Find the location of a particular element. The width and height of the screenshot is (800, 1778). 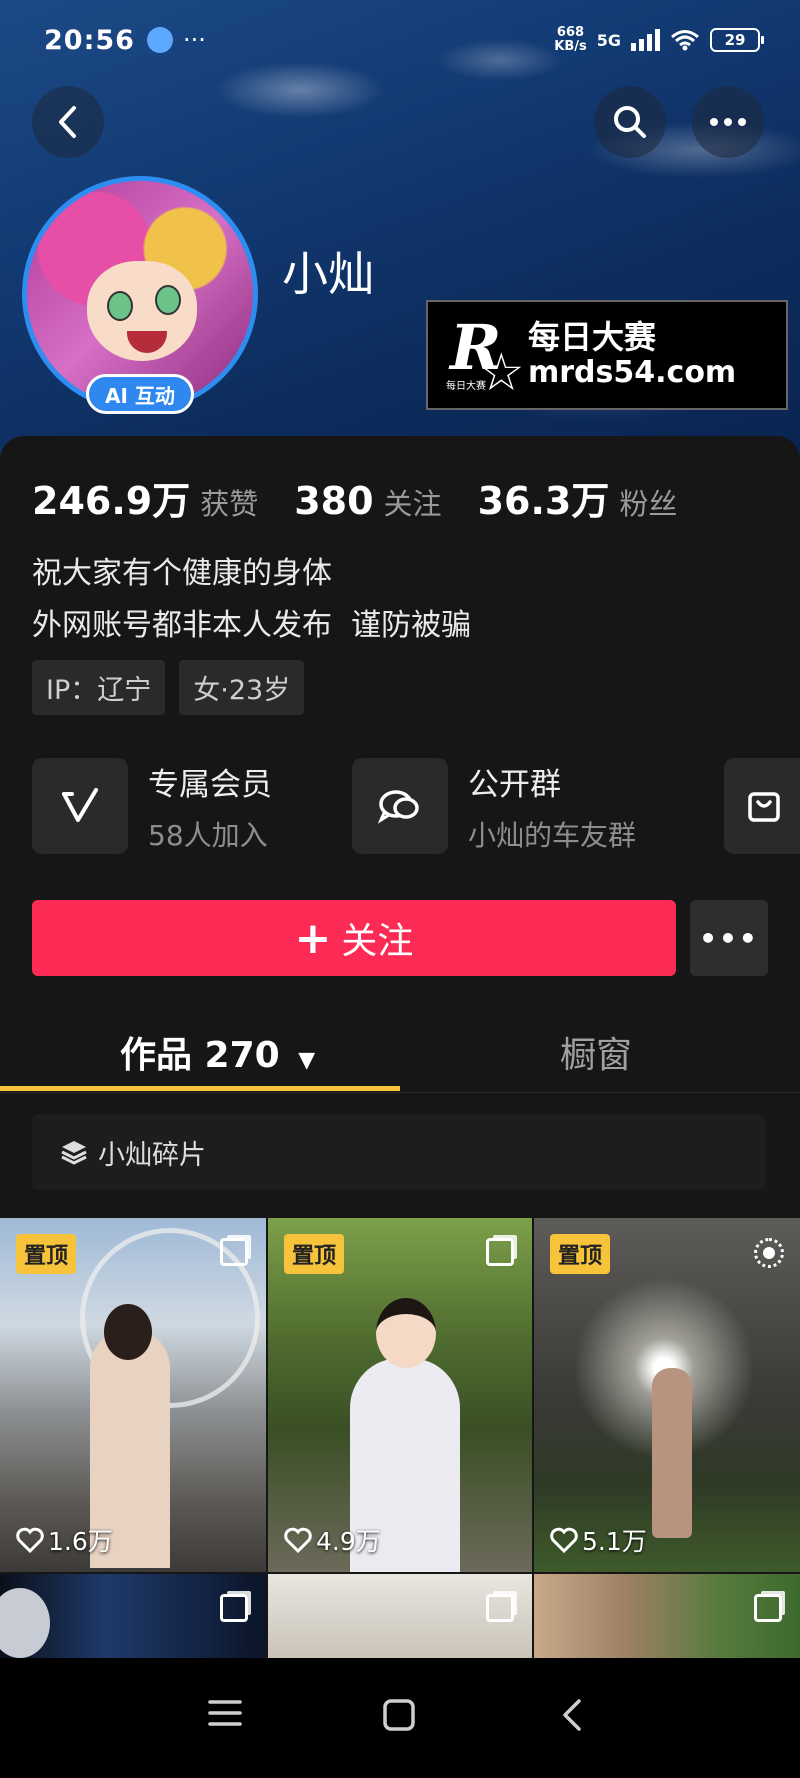

profile-stats: 246.9万 获赞 380 关注 36.3万 粉丝 is located at coordinates (372, 497).